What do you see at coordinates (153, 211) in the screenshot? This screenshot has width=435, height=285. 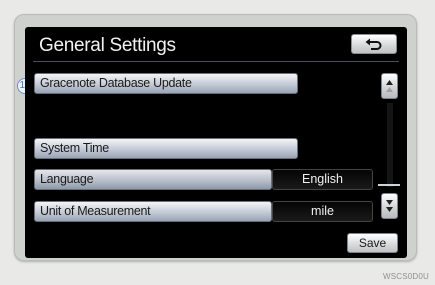 I see `unit-of-measurement-button: Unit of Measurement` at bounding box center [153, 211].